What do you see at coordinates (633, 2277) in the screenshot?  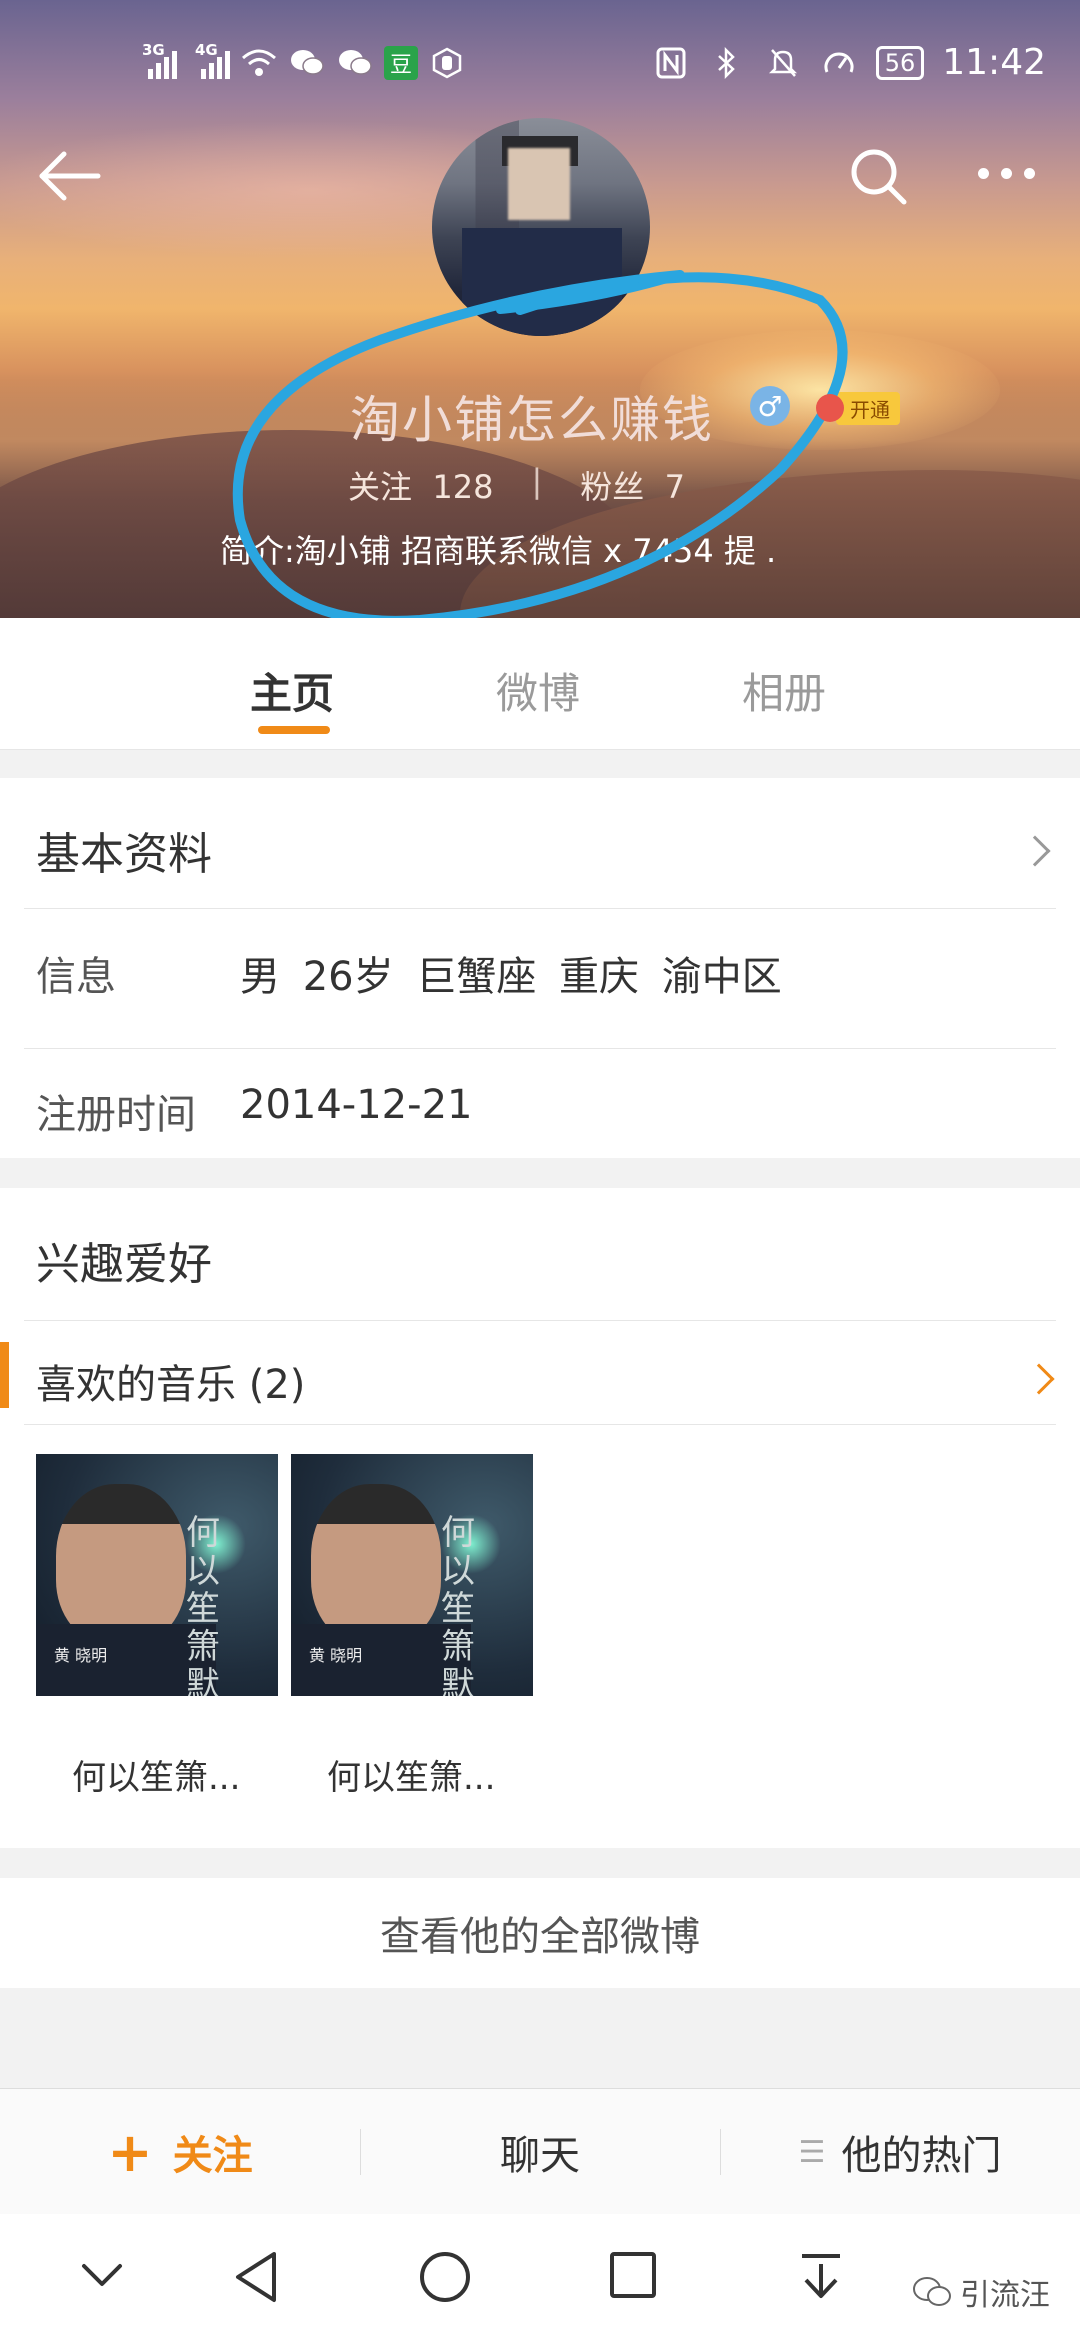 I see `recents-square-icon` at bounding box center [633, 2277].